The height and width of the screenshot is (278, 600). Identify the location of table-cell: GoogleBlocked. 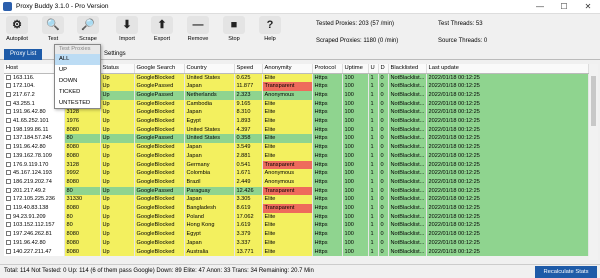
(159, 147).